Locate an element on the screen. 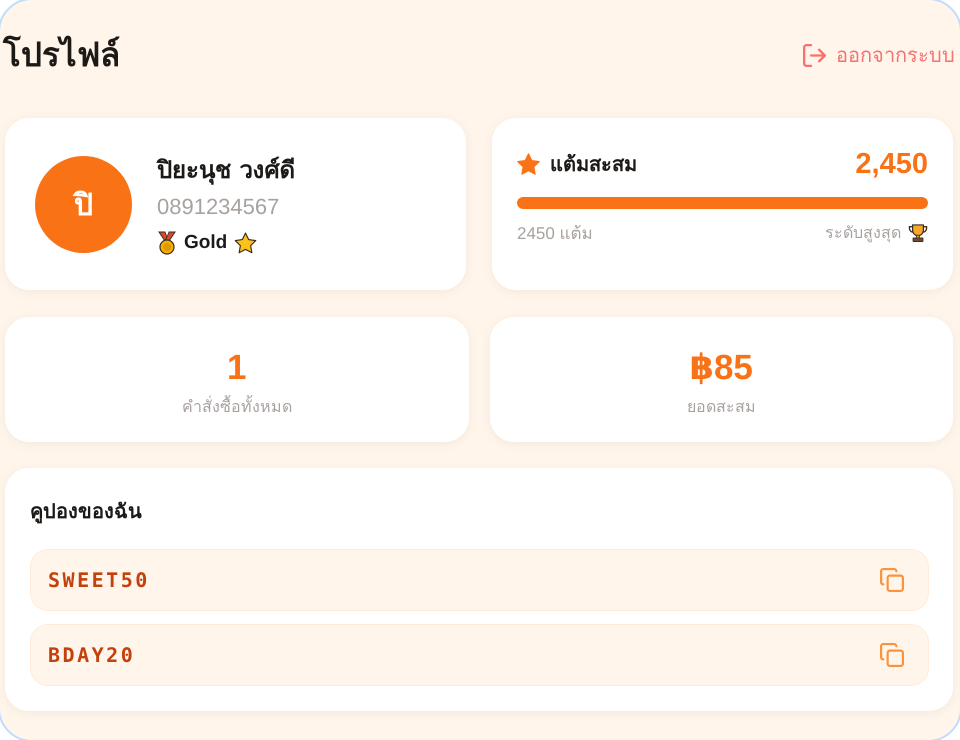 The height and width of the screenshot is (740, 960). tier-label: Gold is located at coordinates (206, 243).